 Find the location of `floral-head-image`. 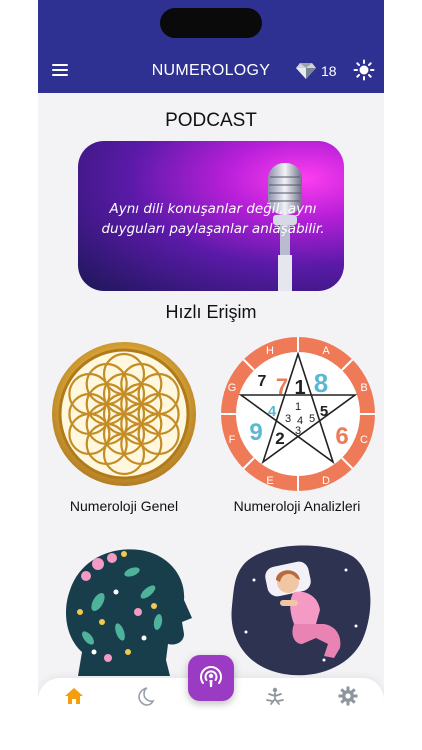

floral-head-image is located at coordinates (129, 612).